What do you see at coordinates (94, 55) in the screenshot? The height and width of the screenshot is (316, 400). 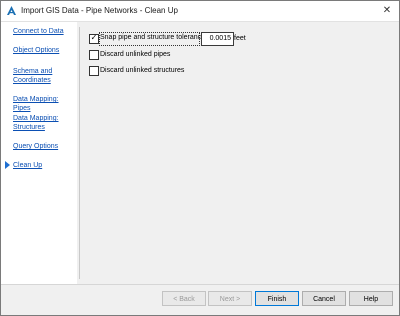 I see `discard-unlinked-pipes-checkbox` at bounding box center [94, 55].